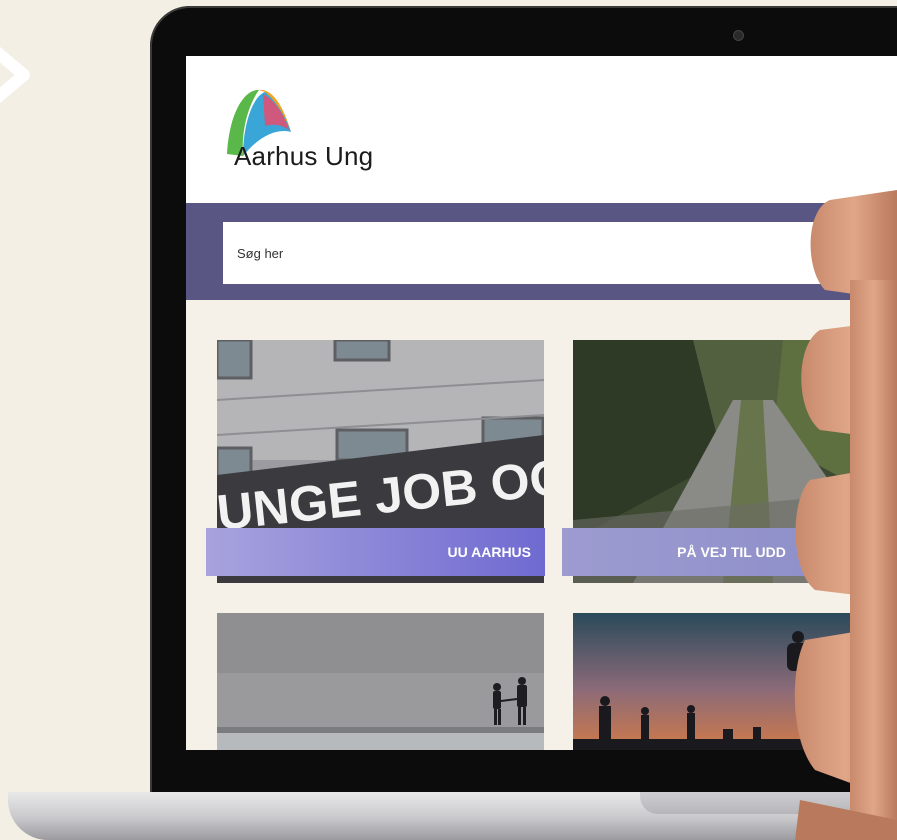 Image resolution: width=897 pixels, height=840 pixels. I want to click on tile-label-uu-aarhus: UU AARHUS, so click(375, 552).